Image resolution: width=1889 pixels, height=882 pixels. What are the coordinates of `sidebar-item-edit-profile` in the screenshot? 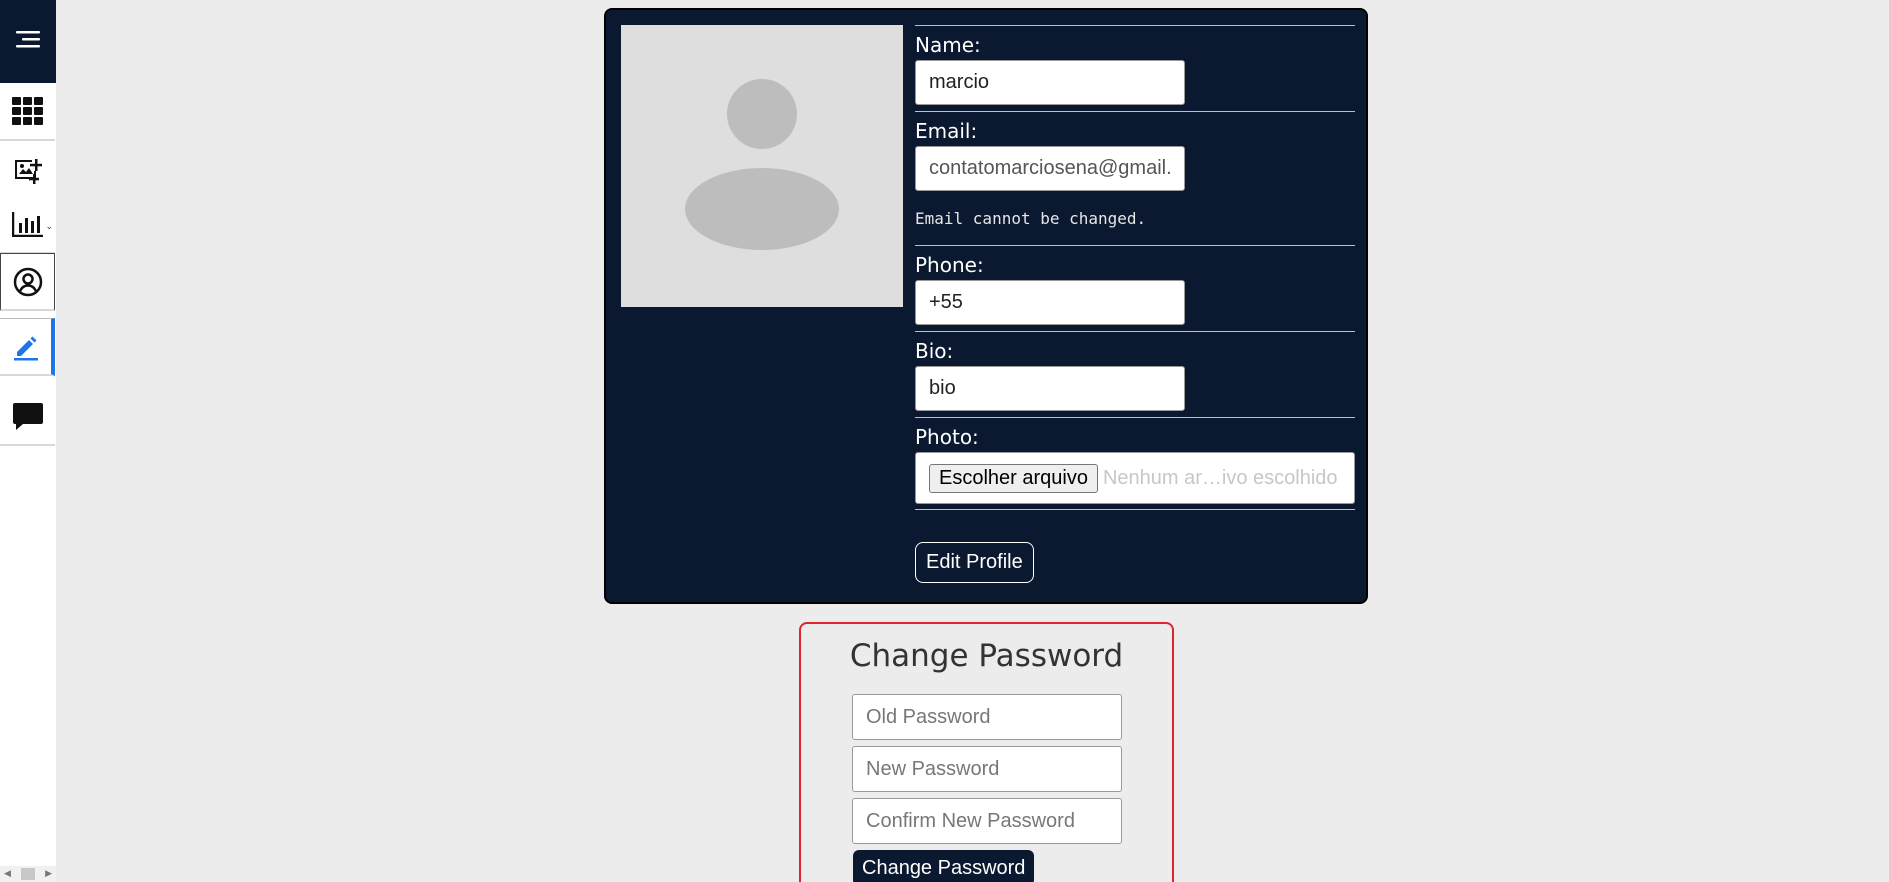 It's located at (27, 347).